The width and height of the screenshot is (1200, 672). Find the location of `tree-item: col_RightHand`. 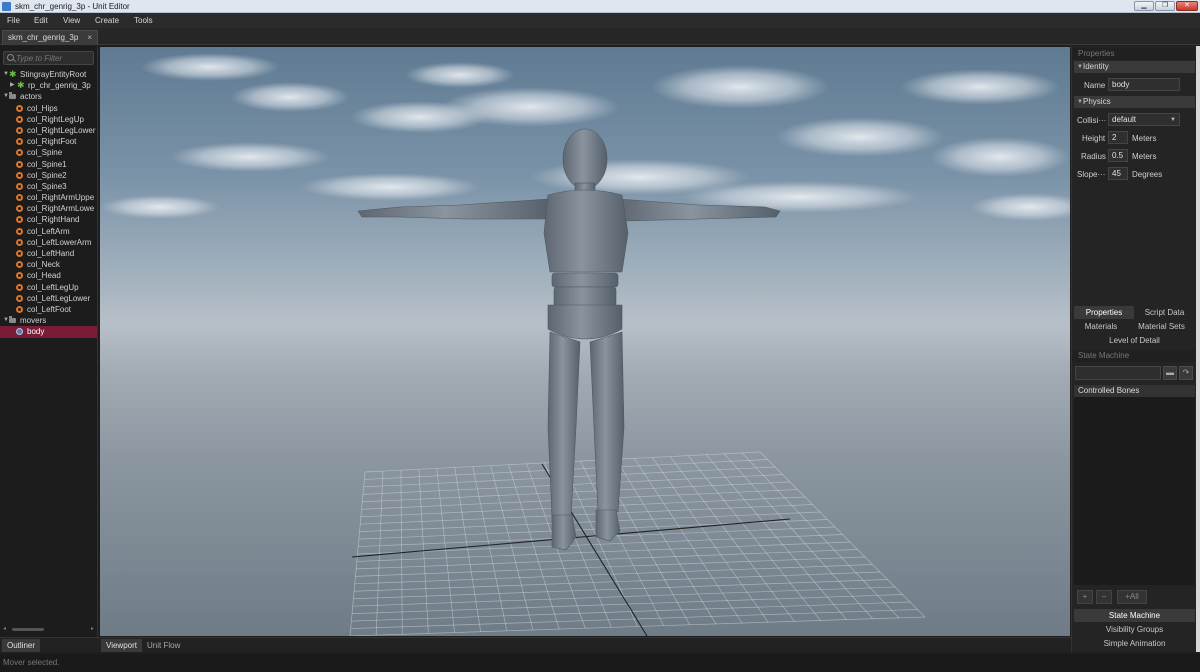

tree-item: col_RightHand is located at coordinates (48, 219).